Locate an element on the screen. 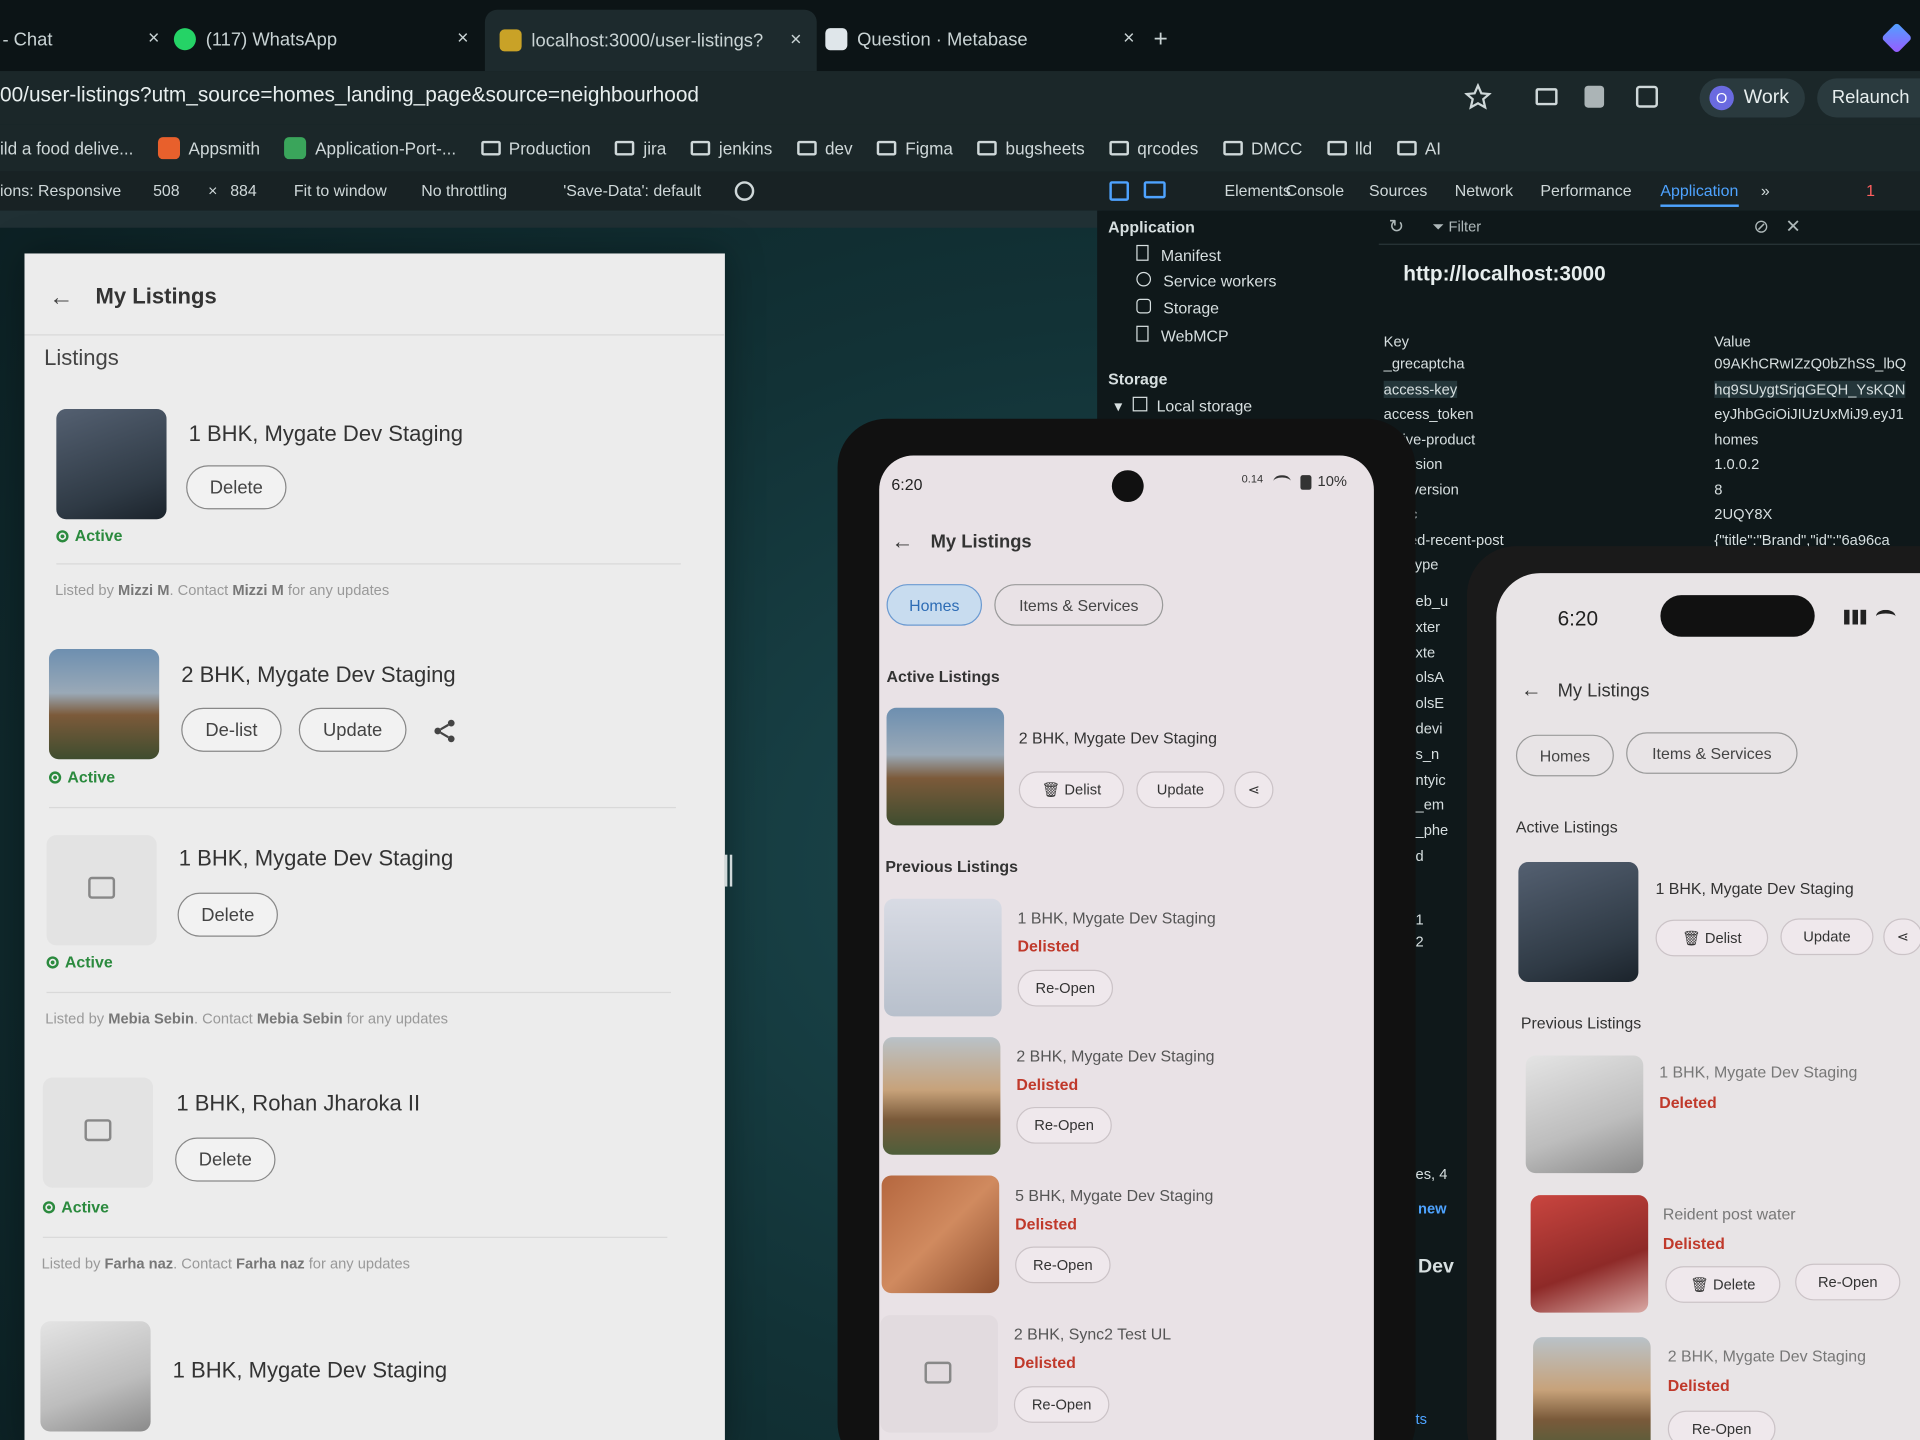 The height and width of the screenshot is (1440, 1920). tab-elements: Elements is located at coordinates (1258, 190).